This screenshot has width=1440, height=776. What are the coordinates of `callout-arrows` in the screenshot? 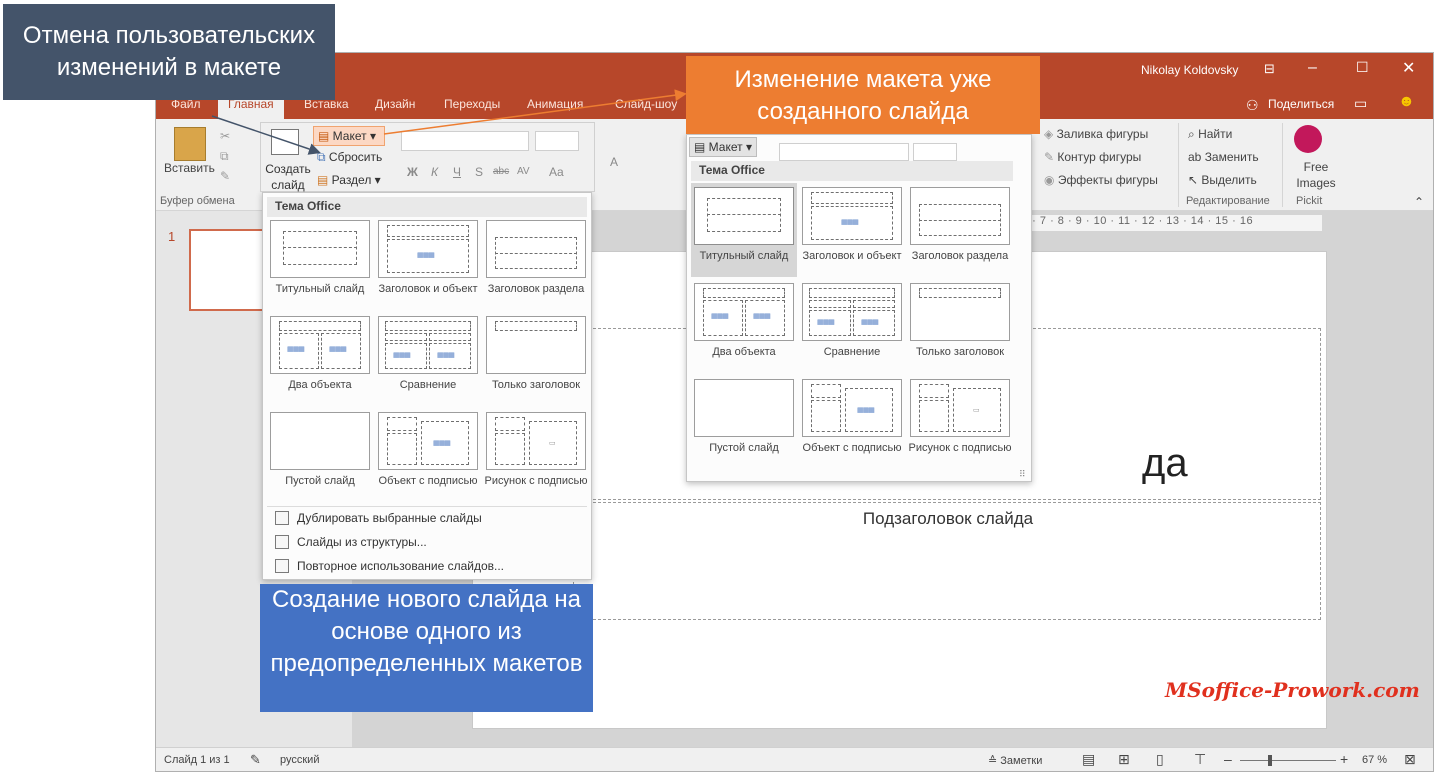 It's located at (449, 122).